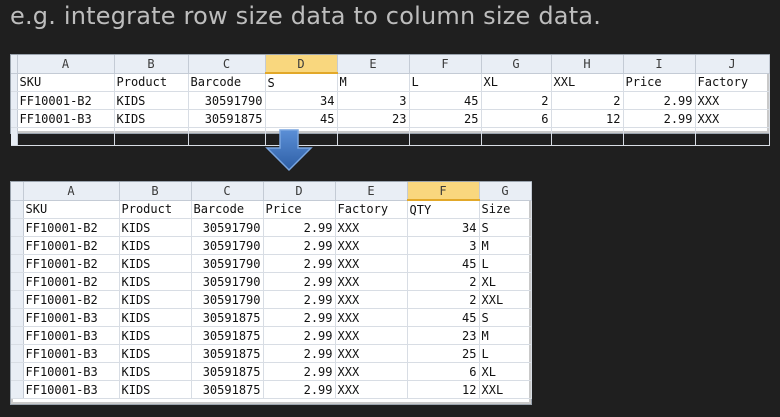  I want to click on sheet1-col-header-g: G, so click(516, 64).